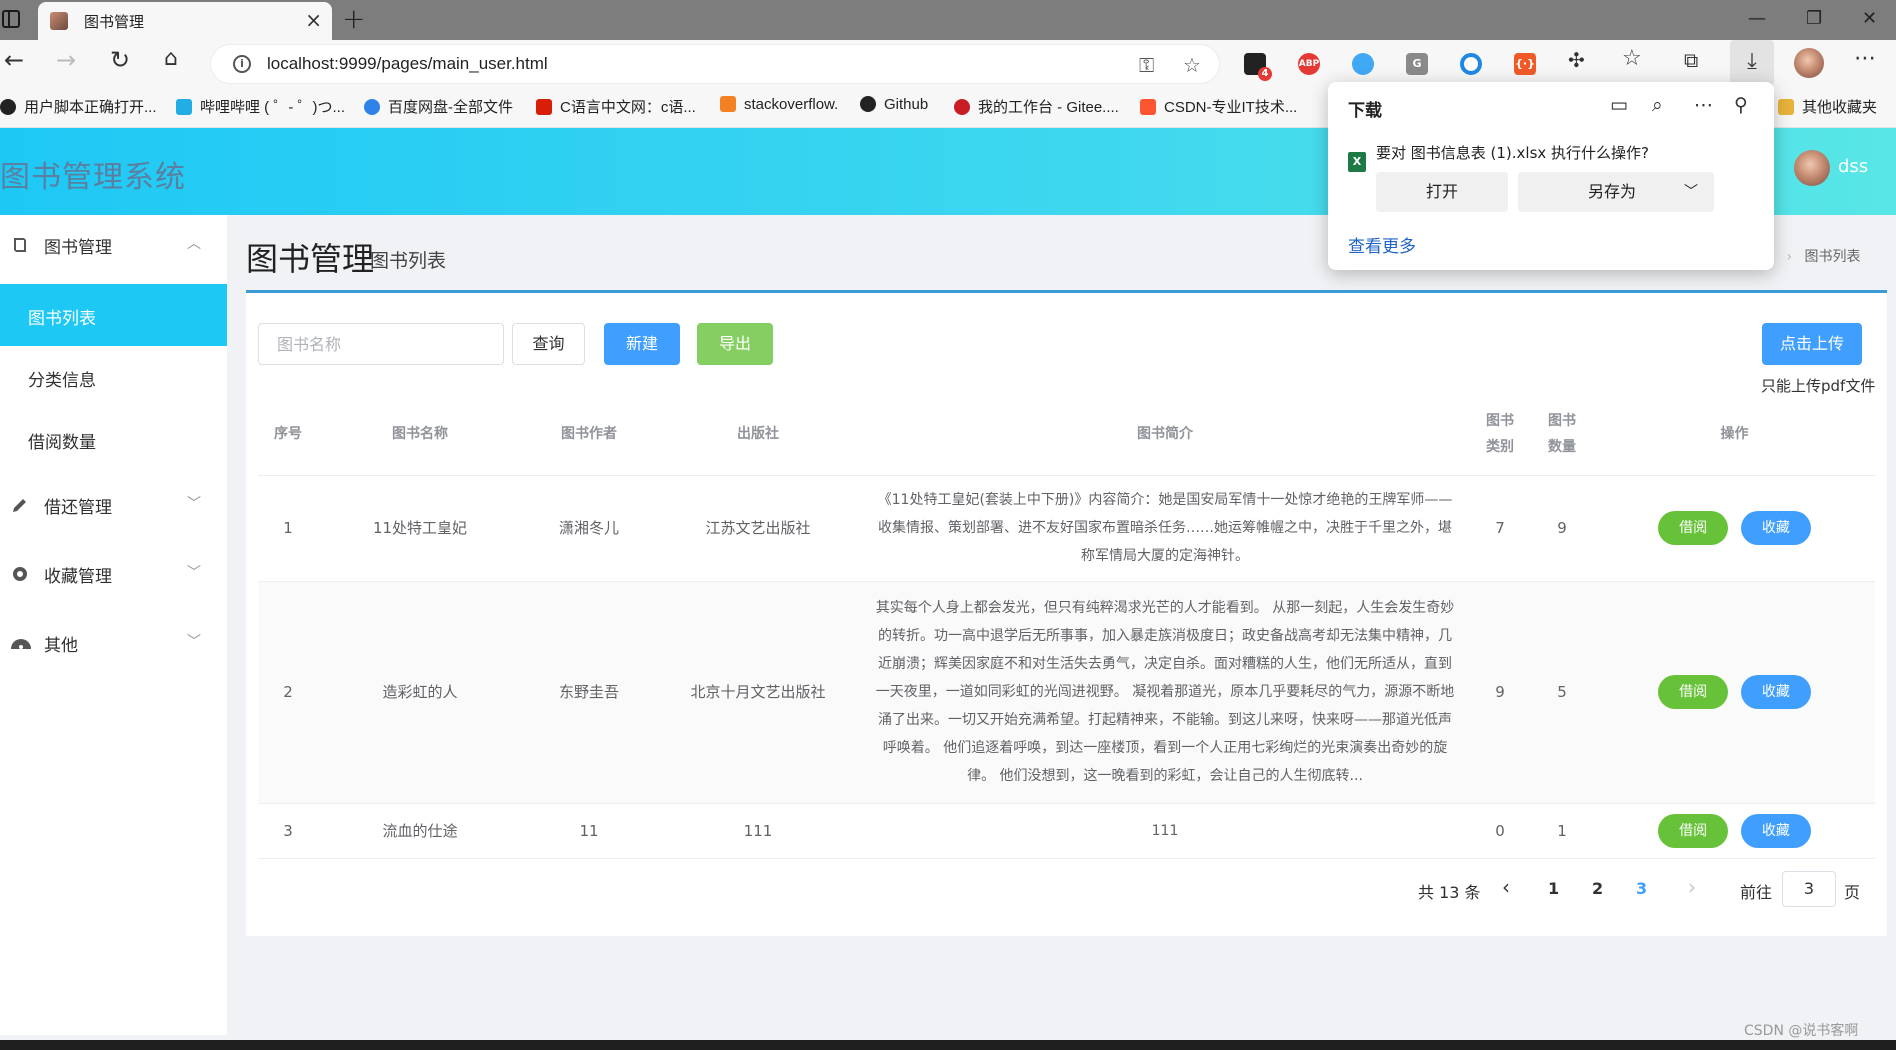 This screenshot has width=1896, height=1050. I want to click on sidebar-item-book-list: 图书列表, so click(113, 315).